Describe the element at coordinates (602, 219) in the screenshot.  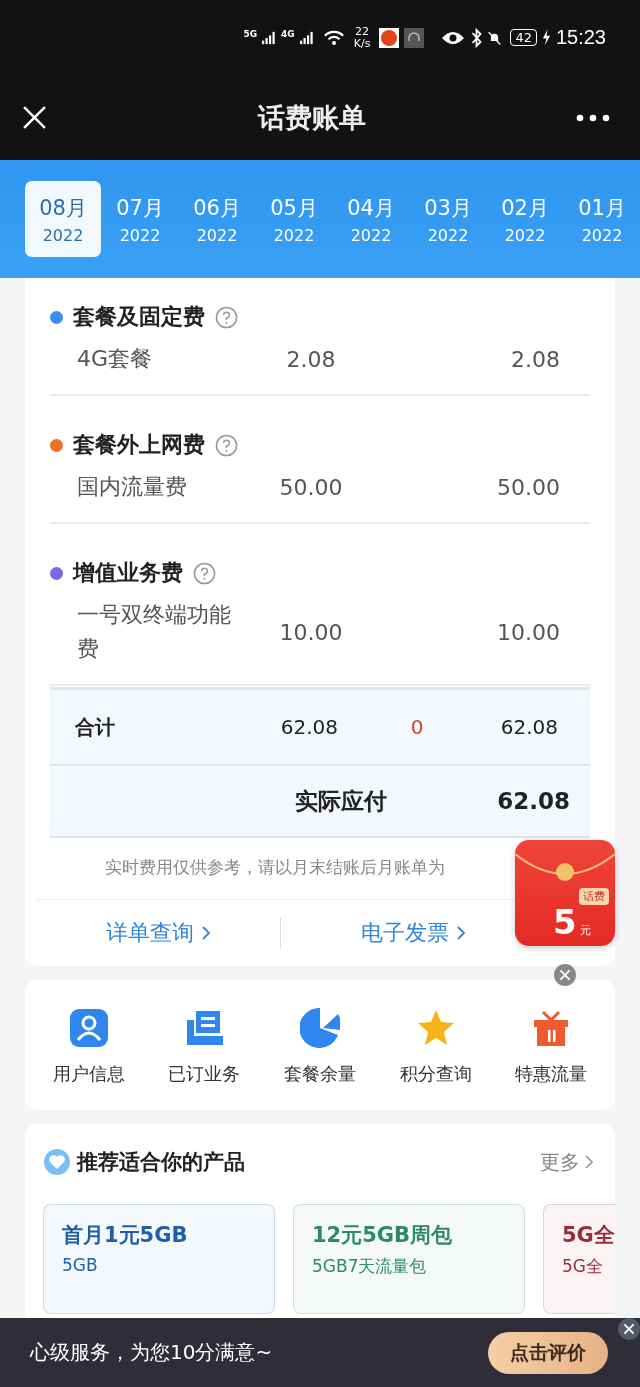
I see `month-tab: 01月 2022` at that location.